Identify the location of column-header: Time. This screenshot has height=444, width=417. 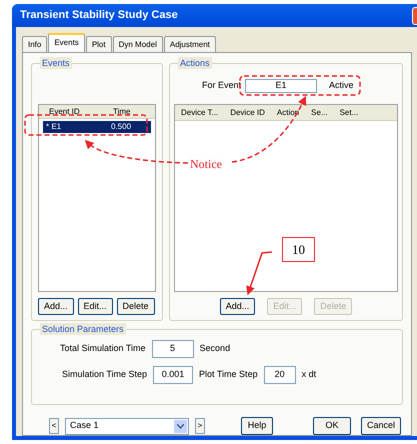
(117, 112).